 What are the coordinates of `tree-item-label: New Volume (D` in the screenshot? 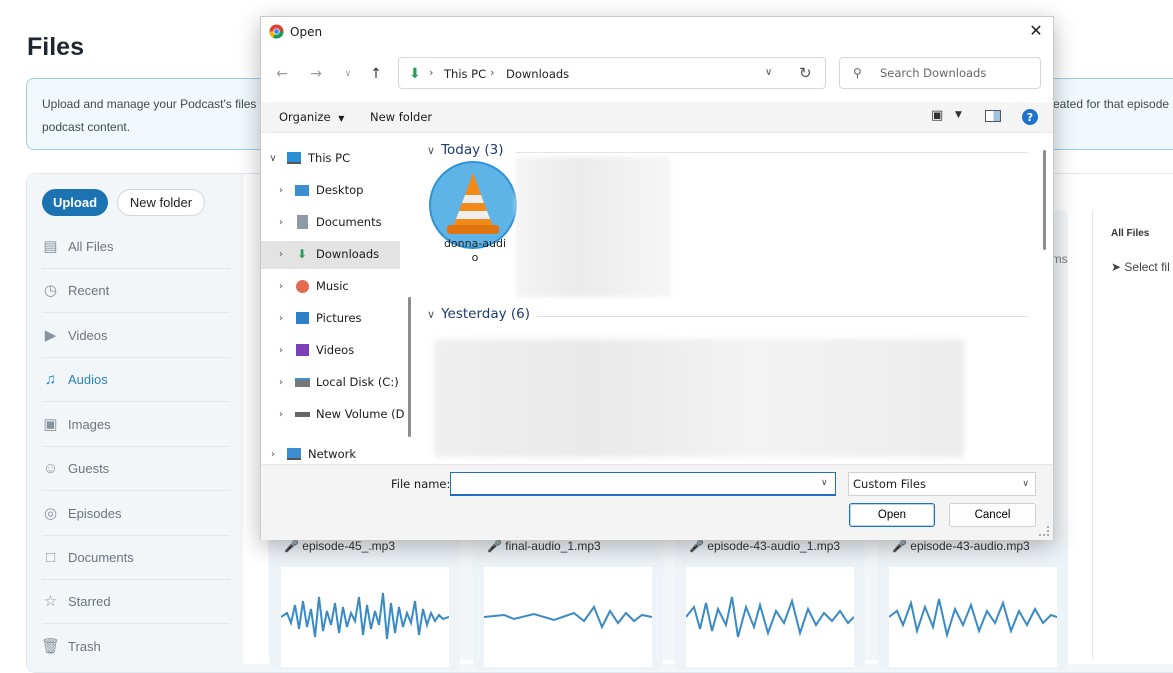 It's located at (360, 414).